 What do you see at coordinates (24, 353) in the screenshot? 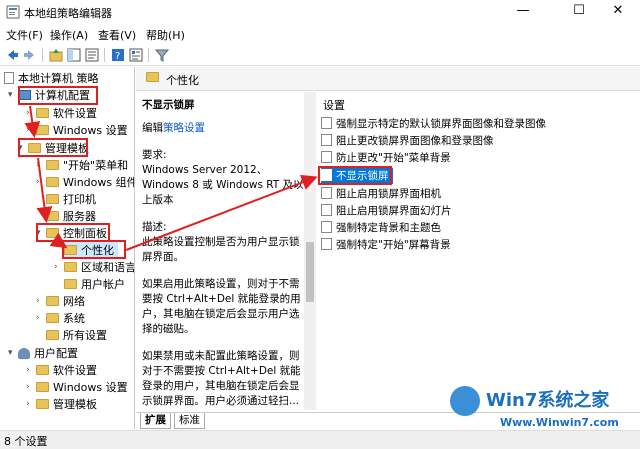
I see `user-icon` at bounding box center [24, 353].